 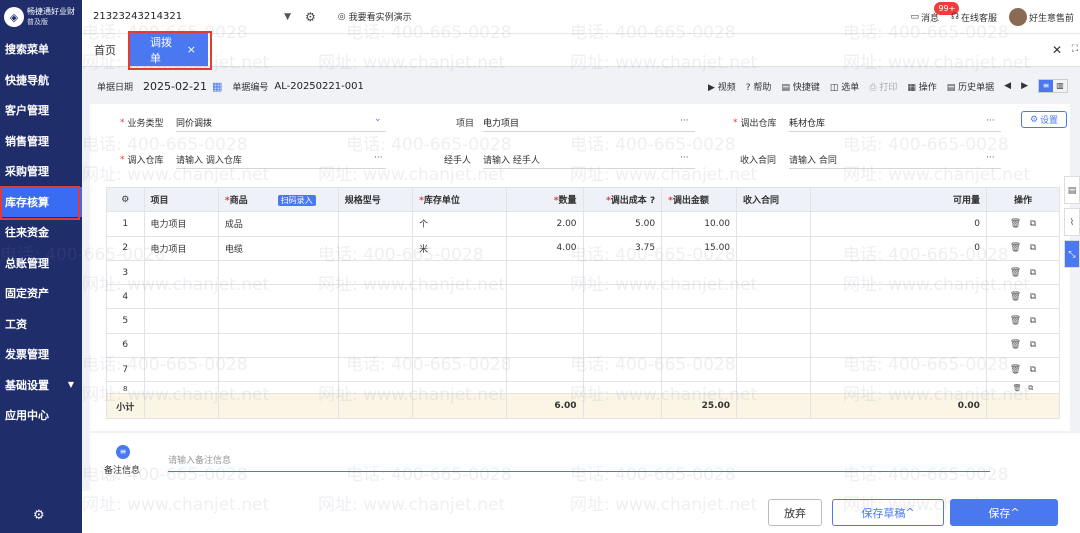 I want to click on contract-input: 请输入 合同, so click(x=813, y=159).